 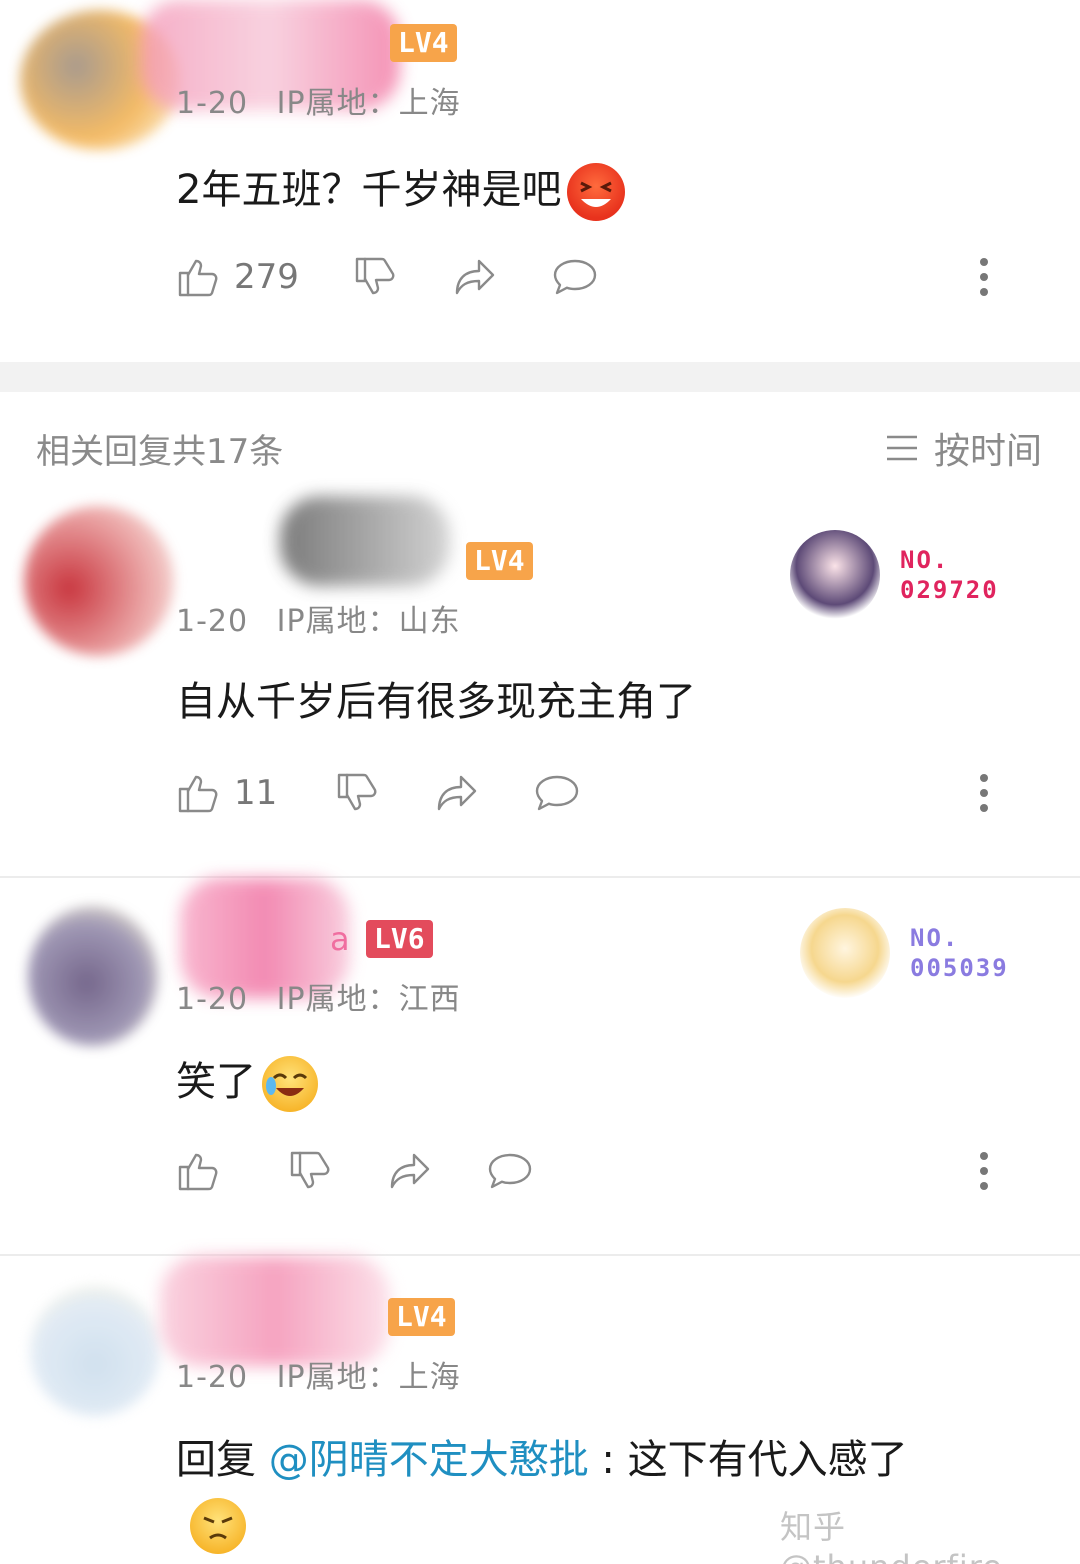 What do you see at coordinates (256, 793) in the screenshot?
I see `like-count: 11` at bounding box center [256, 793].